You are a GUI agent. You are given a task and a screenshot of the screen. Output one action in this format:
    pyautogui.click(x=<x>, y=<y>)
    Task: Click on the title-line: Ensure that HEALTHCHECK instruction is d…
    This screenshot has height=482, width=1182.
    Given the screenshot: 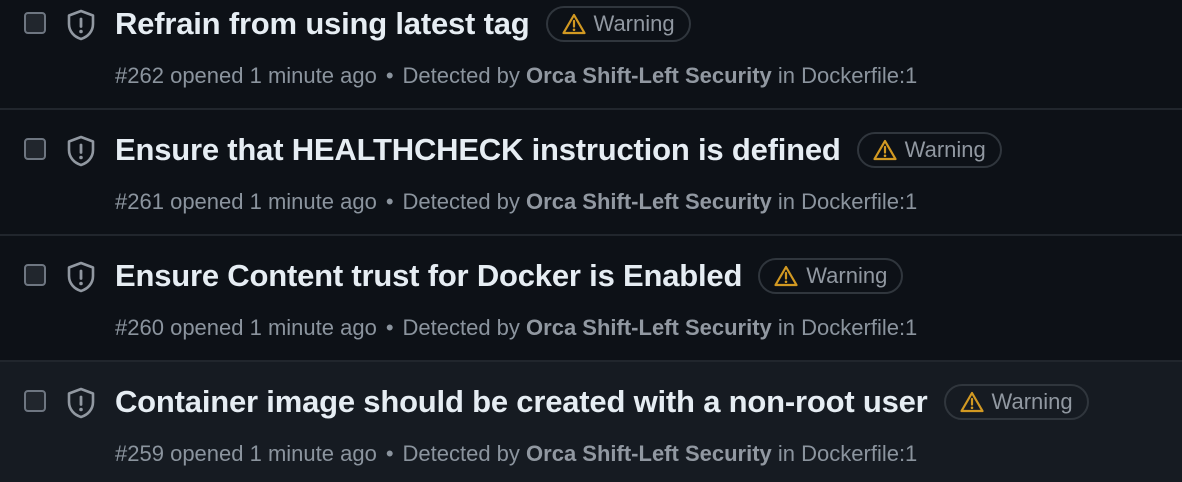 What is the action you would take?
    pyautogui.click(x=558, y=150)
    